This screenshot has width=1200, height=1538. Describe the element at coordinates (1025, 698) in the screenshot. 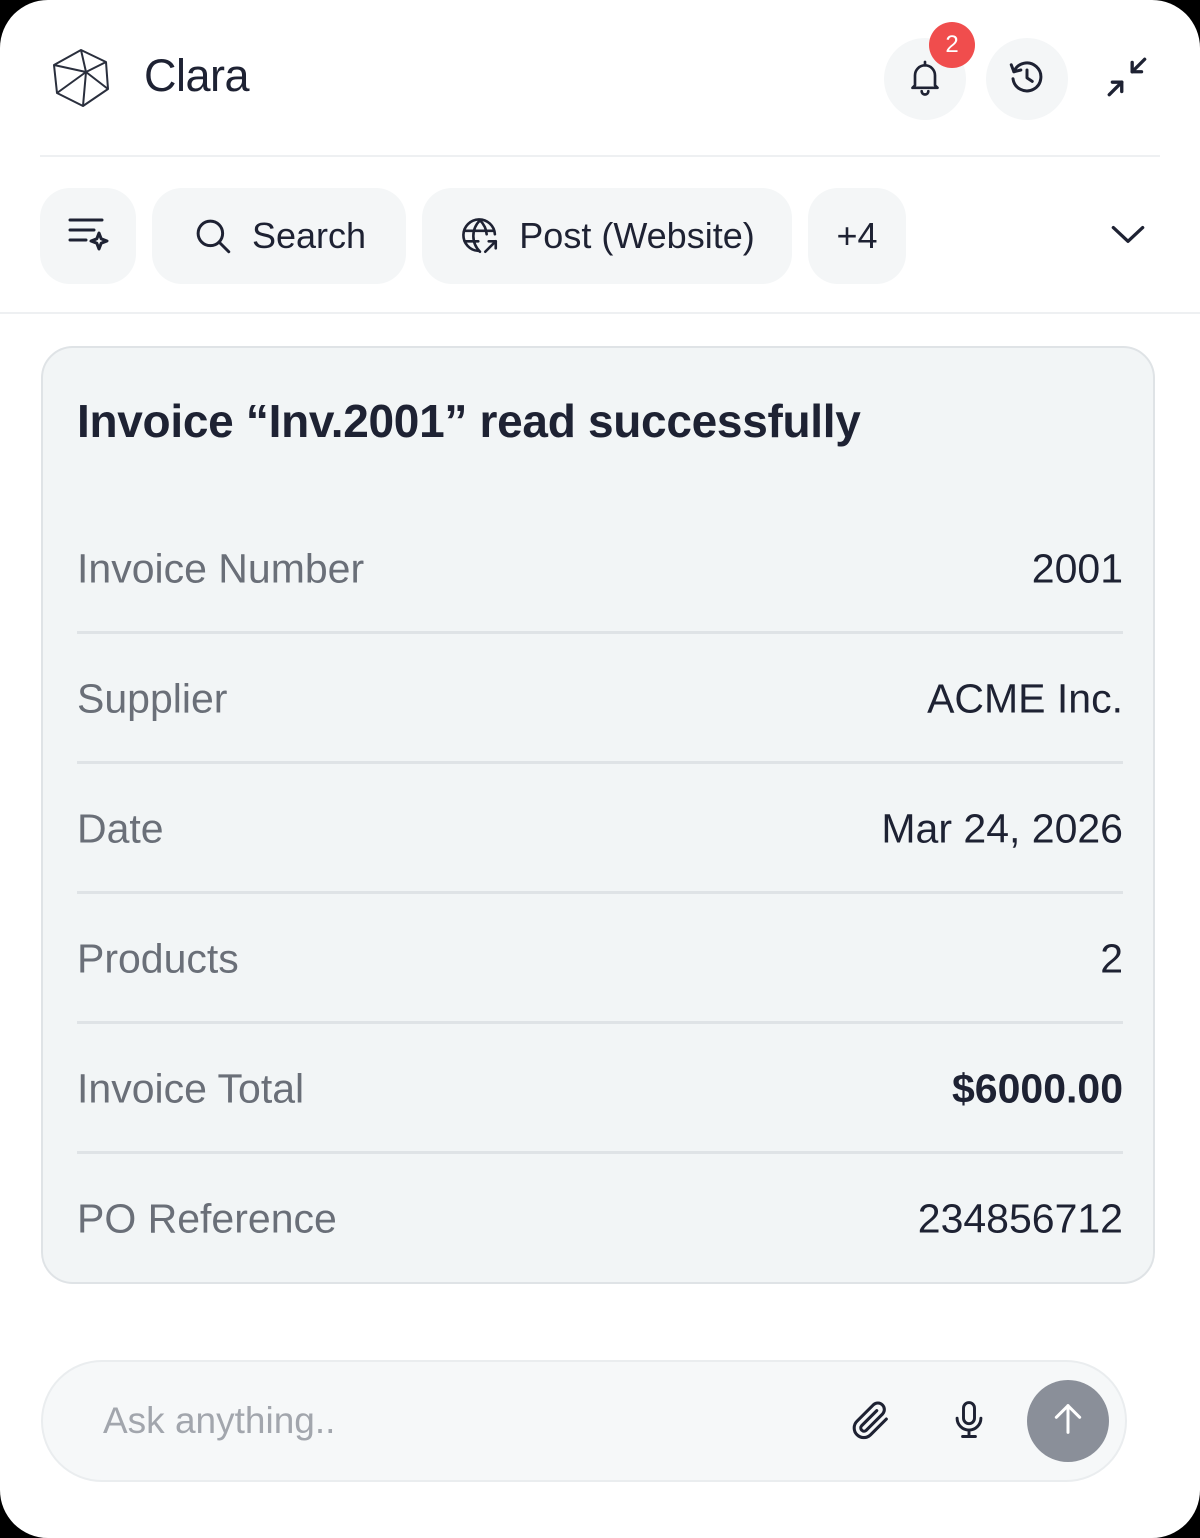

I see `row-value: ACME Inc.` at that location.